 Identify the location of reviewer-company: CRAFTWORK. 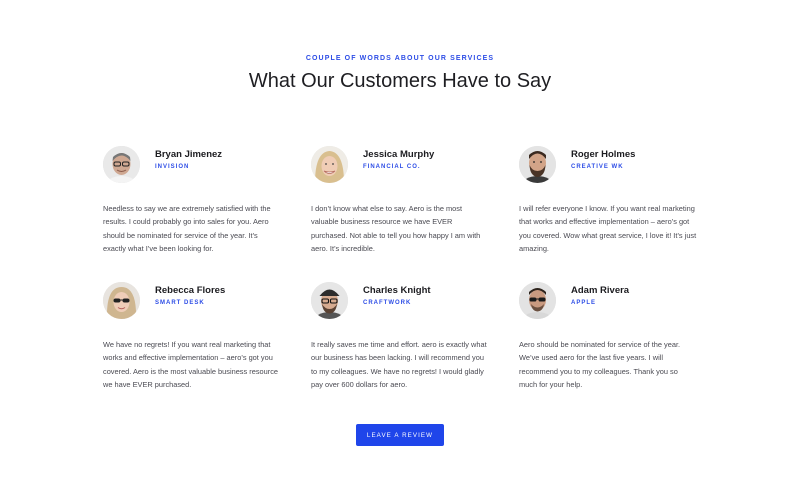
(387, 303).